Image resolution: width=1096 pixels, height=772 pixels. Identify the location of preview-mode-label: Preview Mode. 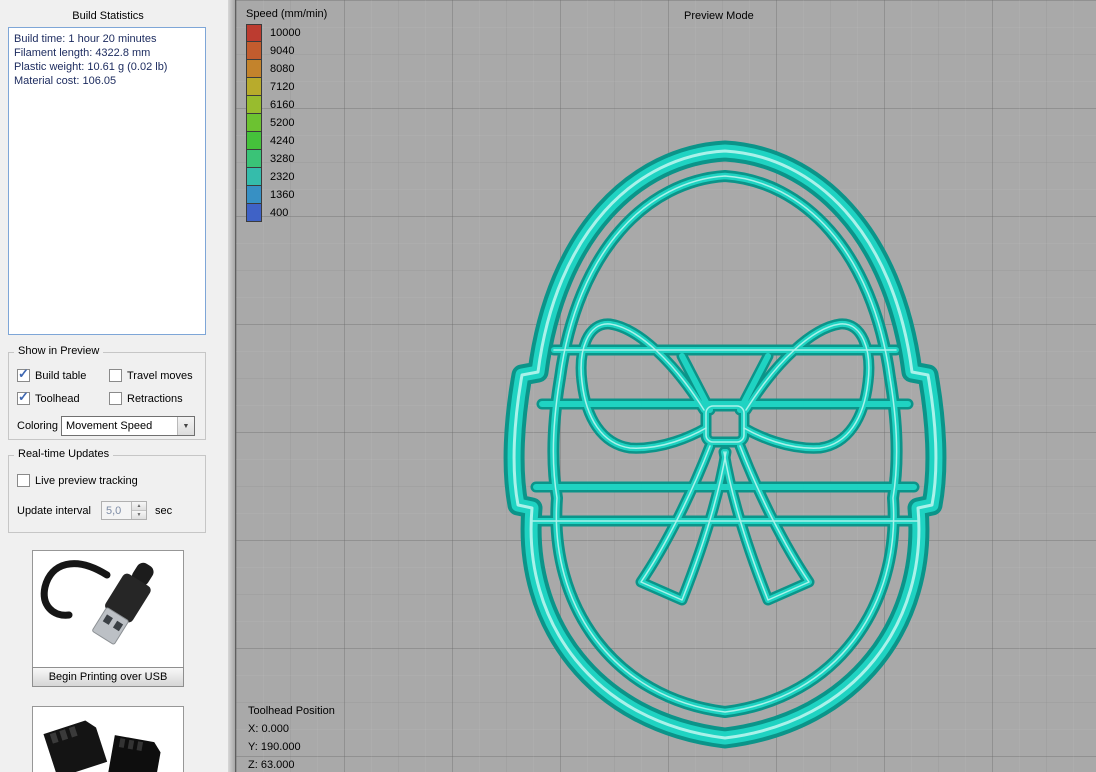
(719, 16).